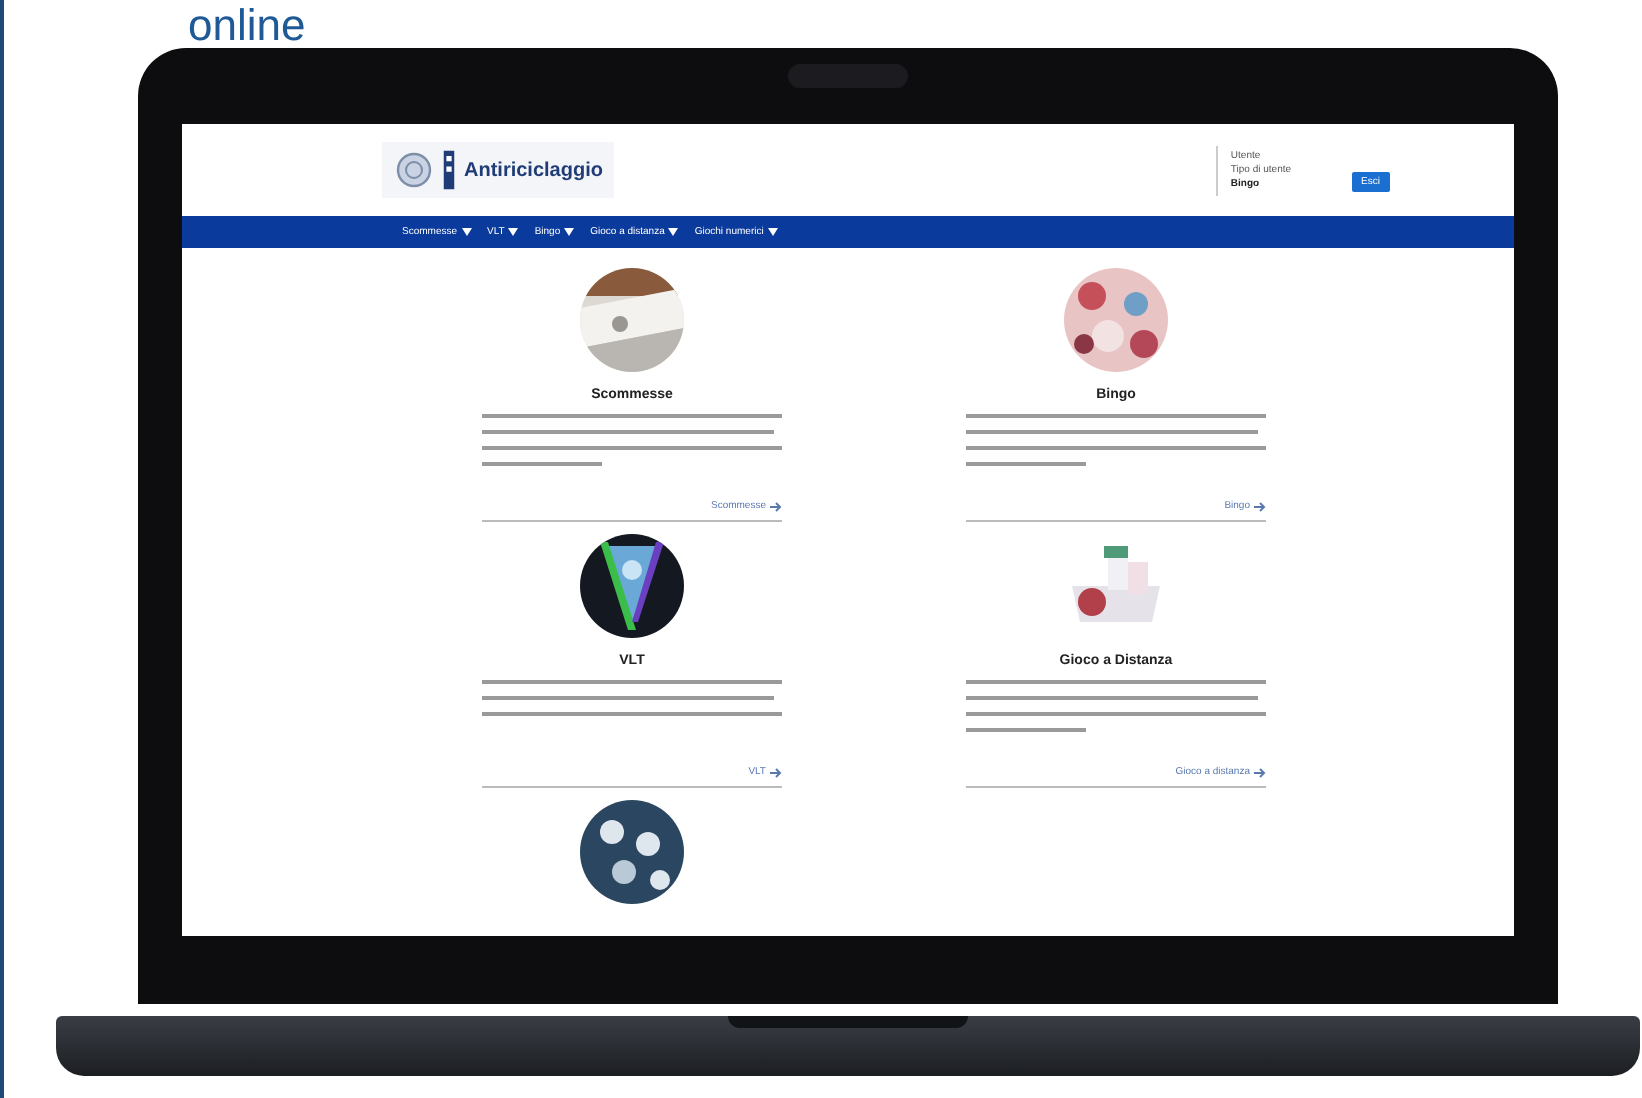 The height and width of the screenshot is (1098, 1642). Describe the element at coordinates (533, 170) in the screenshot. I see `site-logo-text: Antiriciclaggio` at that location.